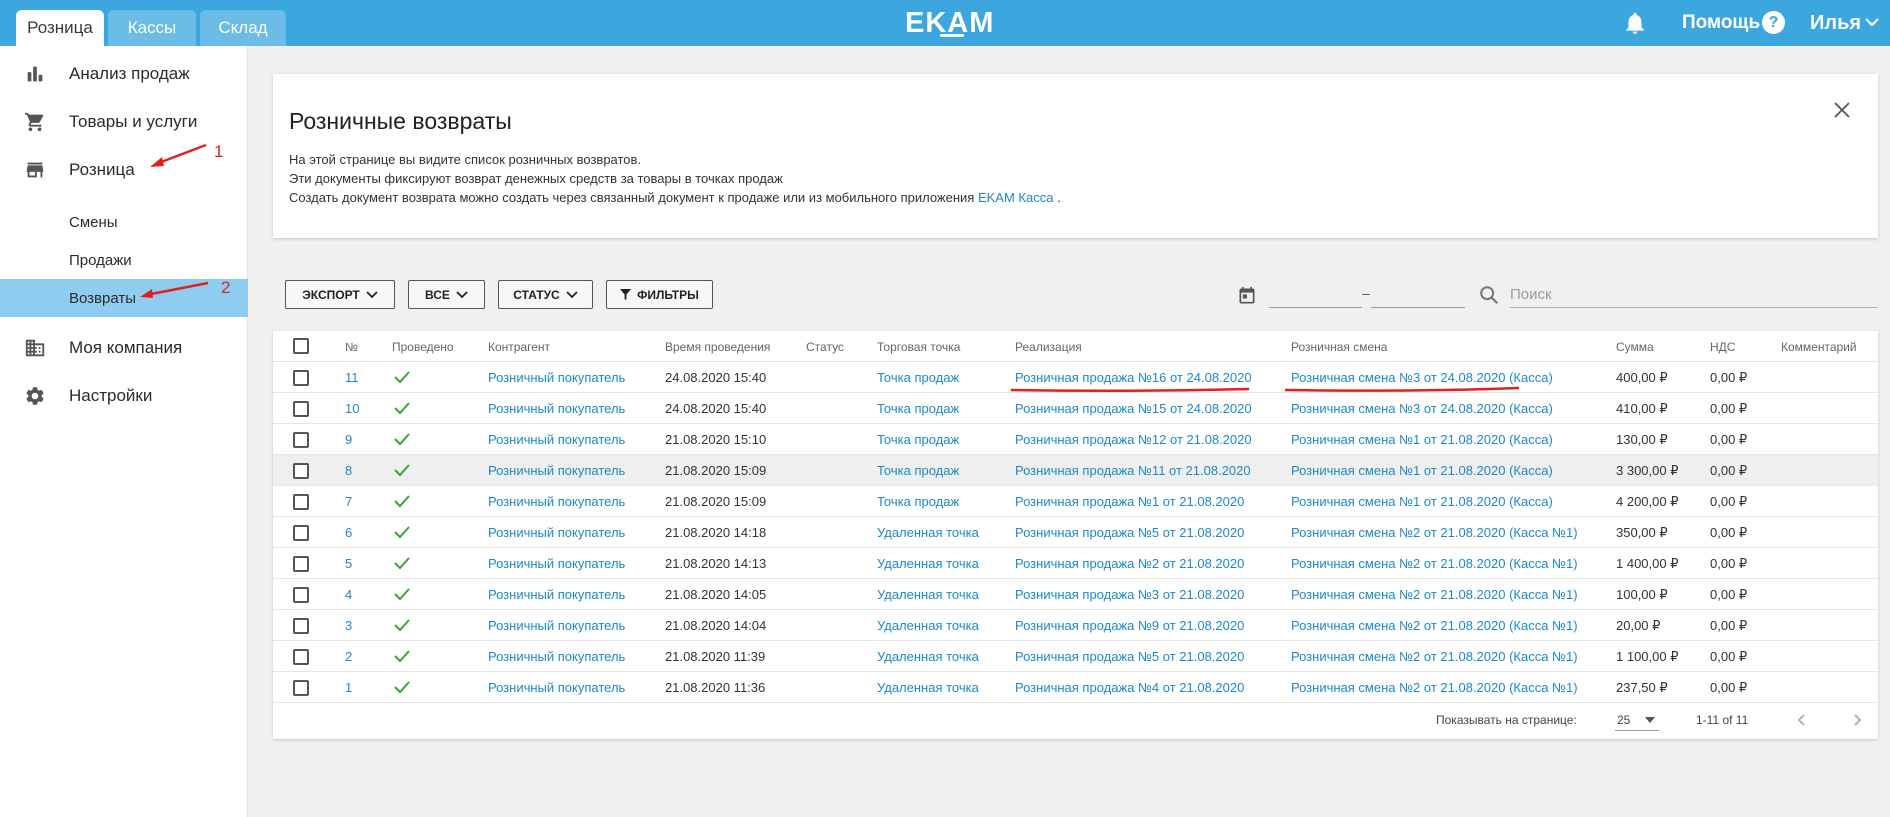 The height and width of the screenshot is (817, 1890). I want to click on cell-number: 6, so click(348, 532).